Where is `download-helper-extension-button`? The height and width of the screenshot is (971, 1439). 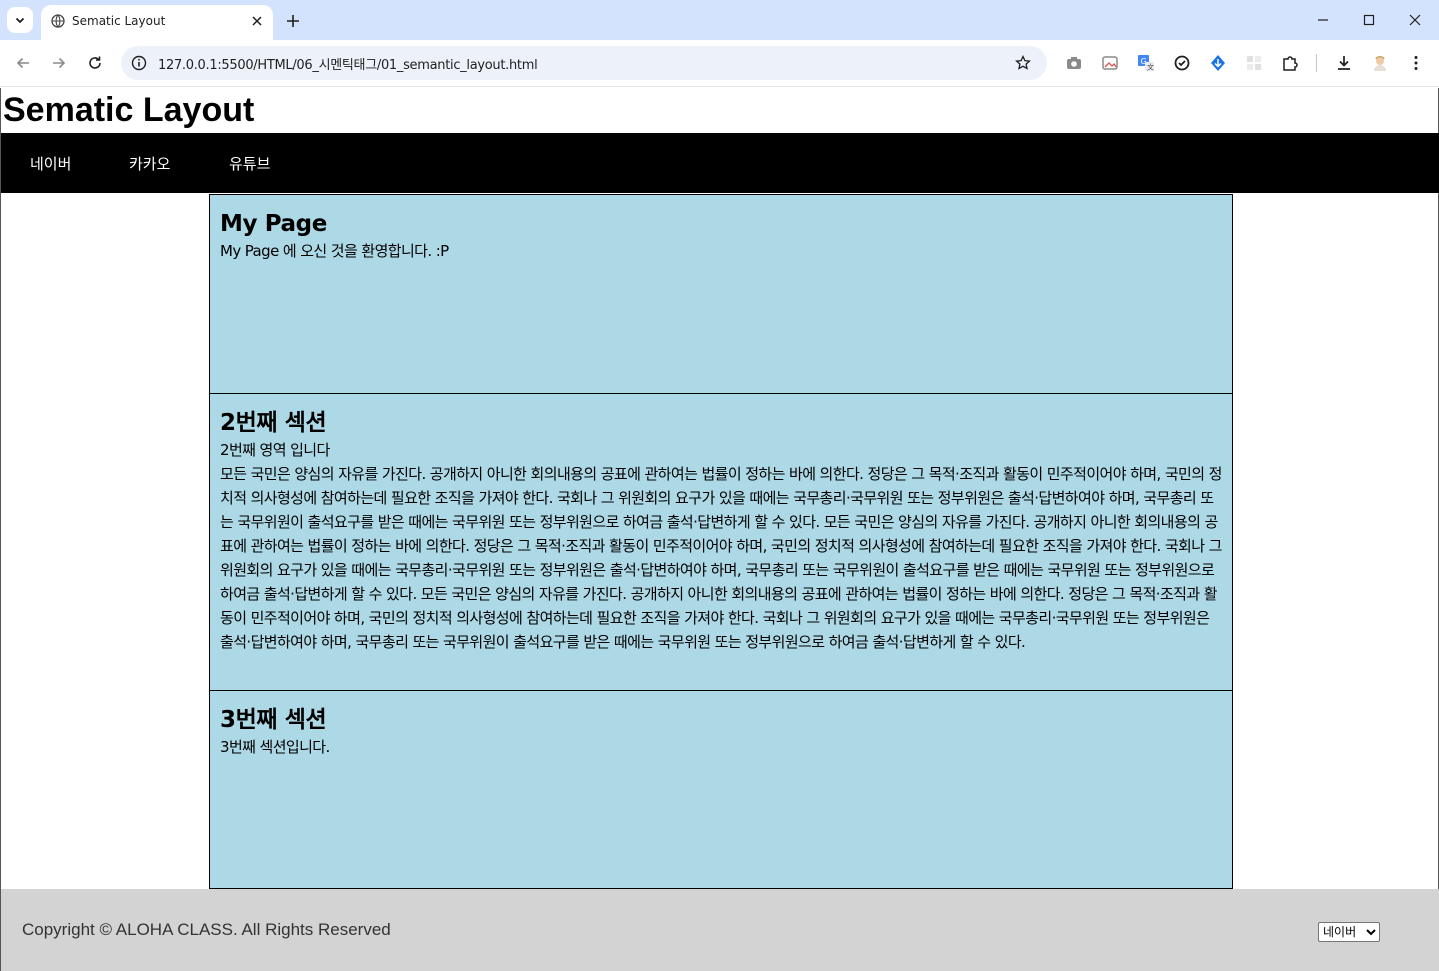 download-helper-extension-button is located at coordinates (1218, 63).